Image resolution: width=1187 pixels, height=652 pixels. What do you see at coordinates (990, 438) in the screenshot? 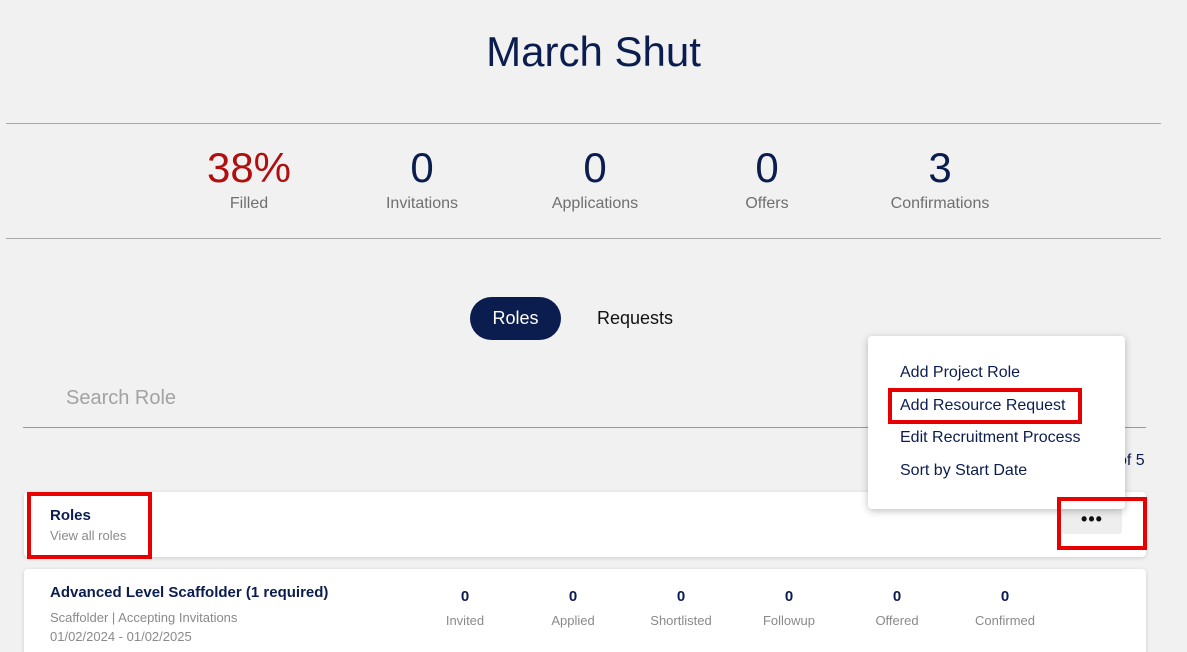
I see `menu-item-edit-recruitment-process: Edit Recruitment Process` at bounding box center [990, 438].